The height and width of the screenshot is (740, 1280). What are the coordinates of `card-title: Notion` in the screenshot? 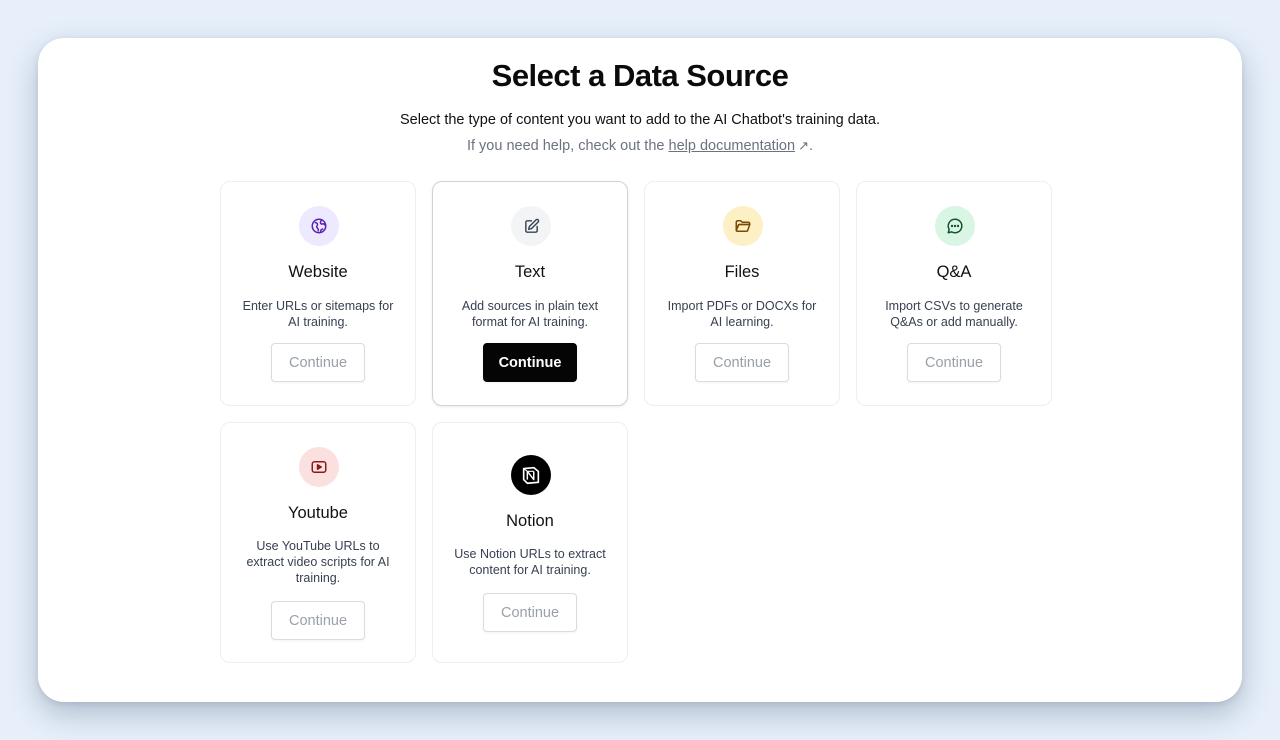 It's located at (530, 521).